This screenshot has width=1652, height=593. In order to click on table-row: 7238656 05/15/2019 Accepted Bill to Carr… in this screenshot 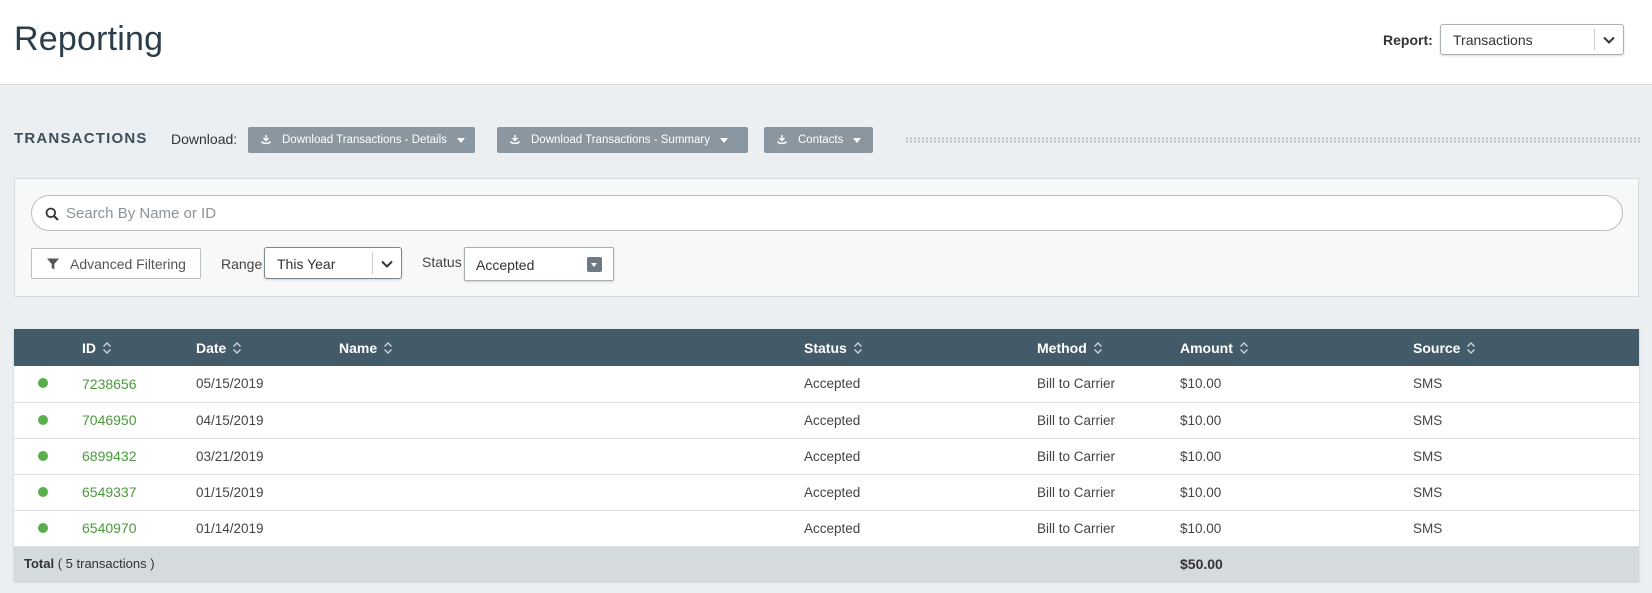, I will do `click(826, 384)`.